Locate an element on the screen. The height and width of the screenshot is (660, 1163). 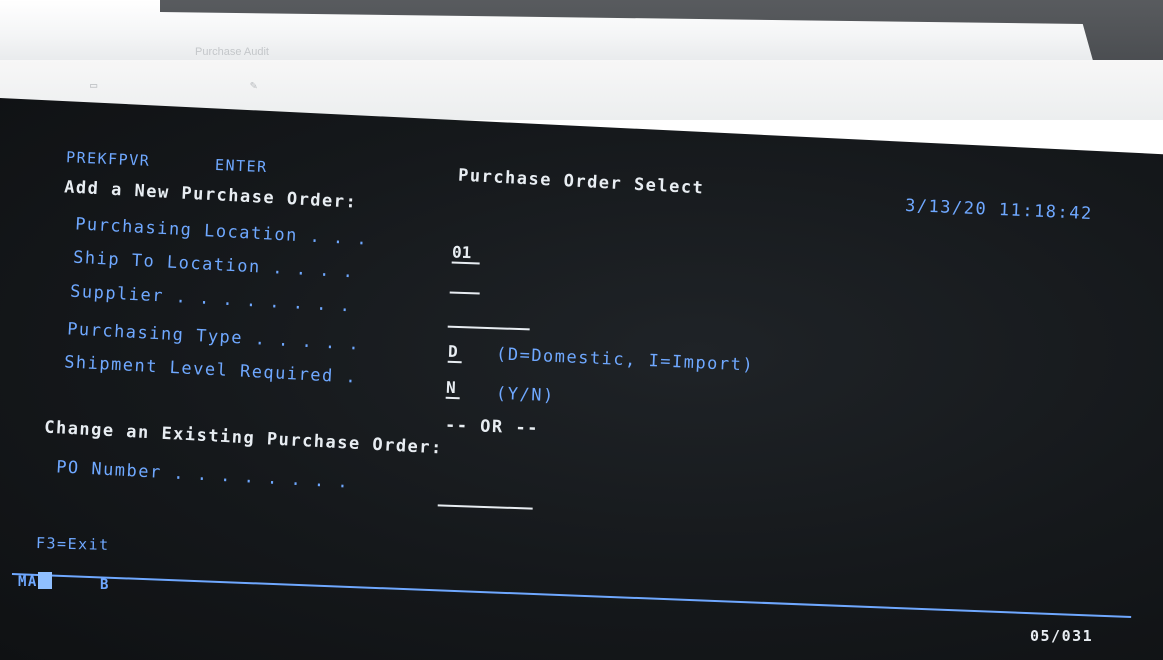
po-number-input is located at coordinates (485, 498).